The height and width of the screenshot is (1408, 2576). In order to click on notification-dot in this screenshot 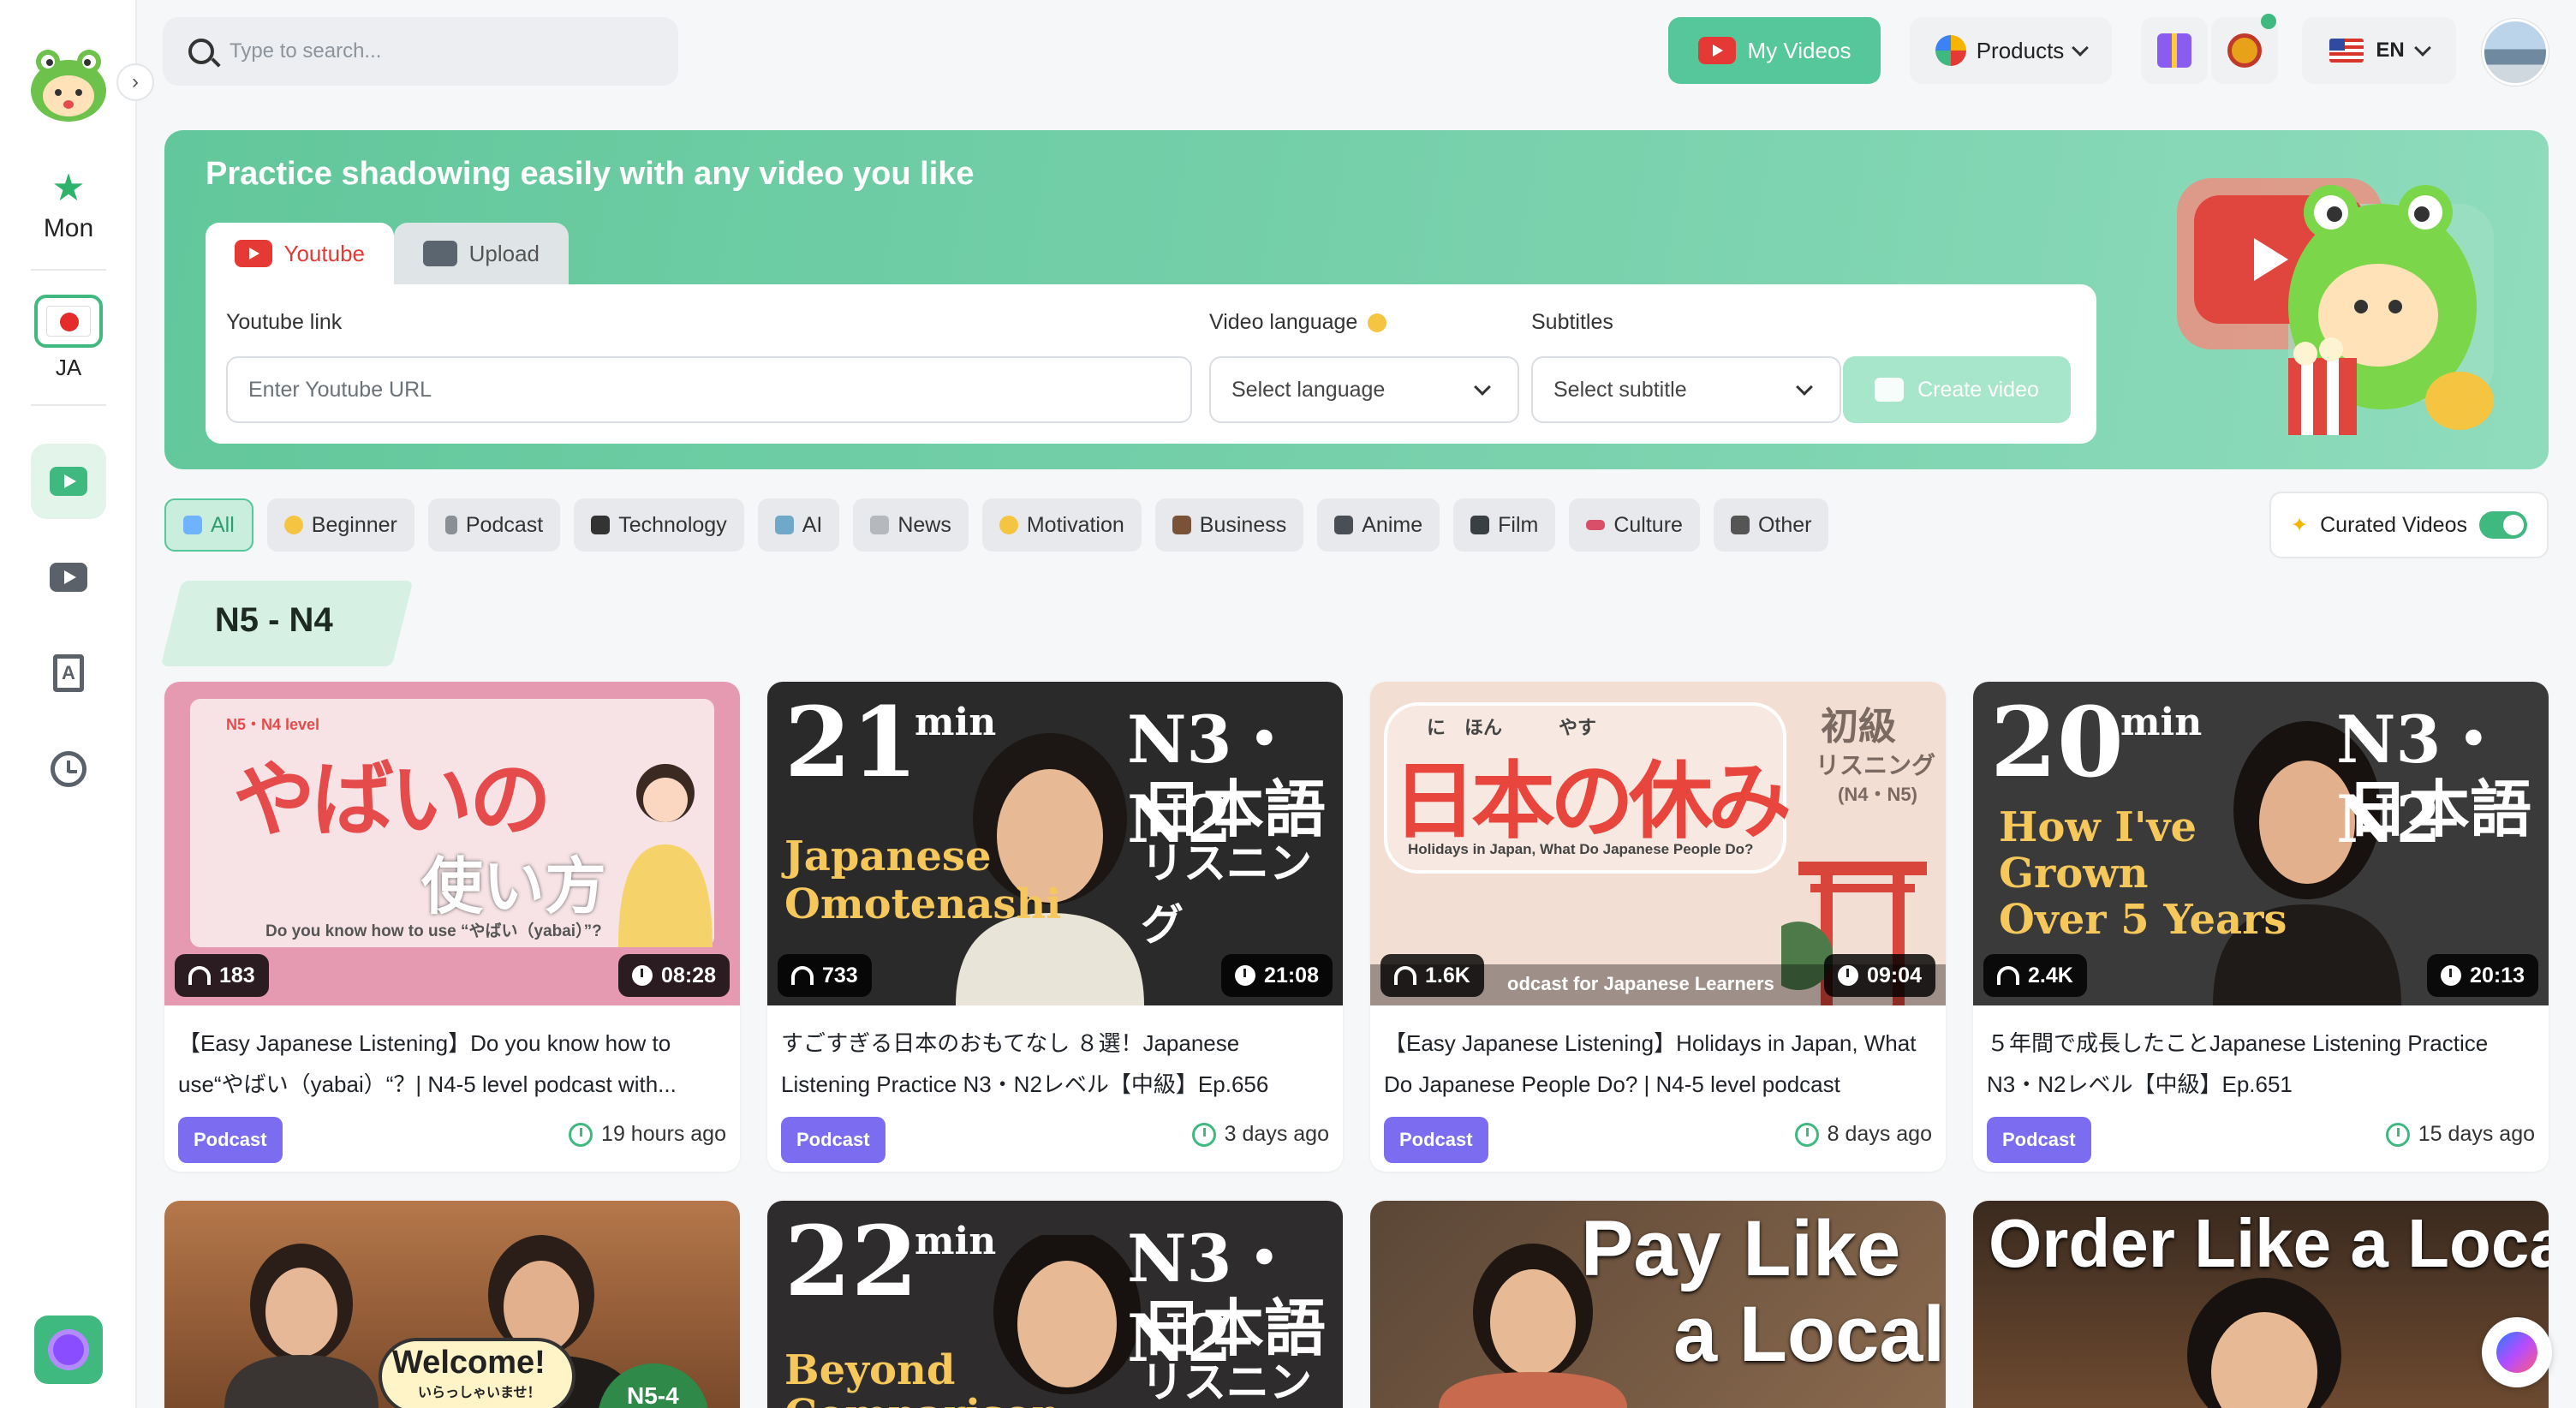, I will do `click(2268, 21)`.